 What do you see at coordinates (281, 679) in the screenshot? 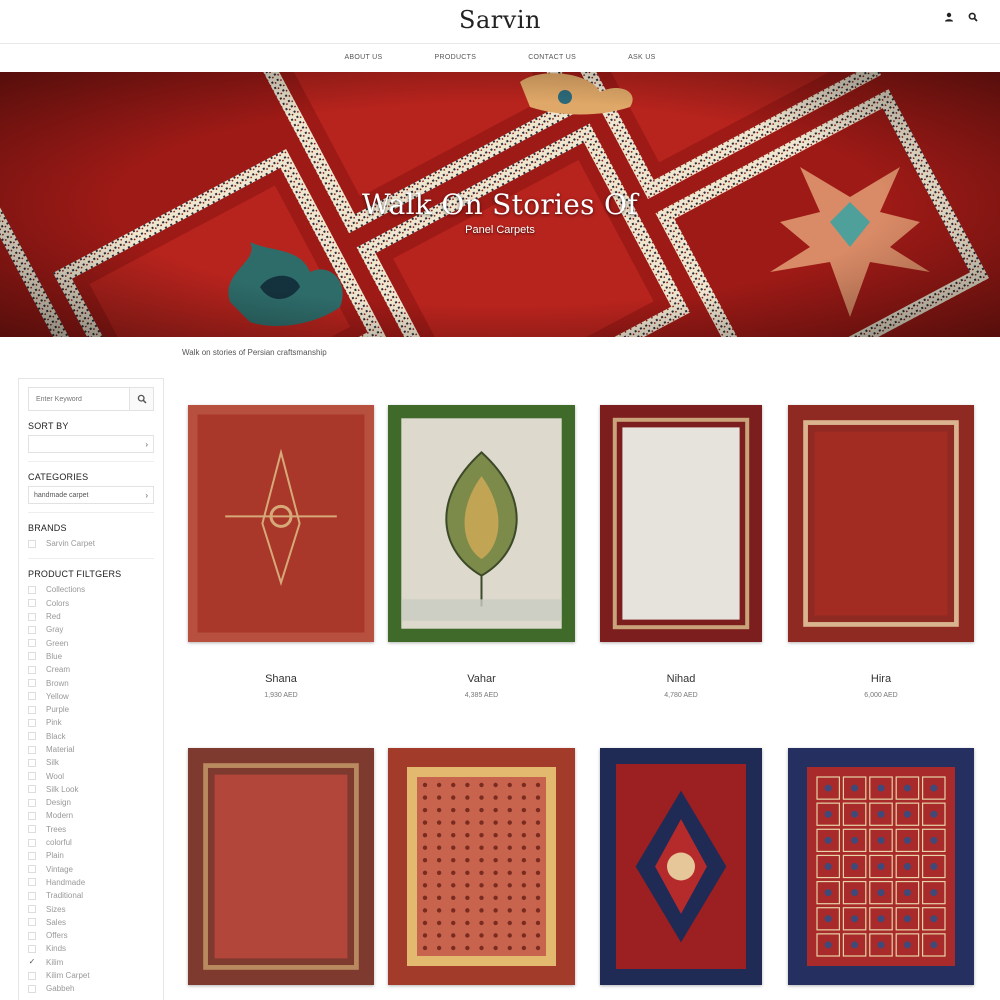
I see `product-name: Shana` at bounding box center [281, 679].